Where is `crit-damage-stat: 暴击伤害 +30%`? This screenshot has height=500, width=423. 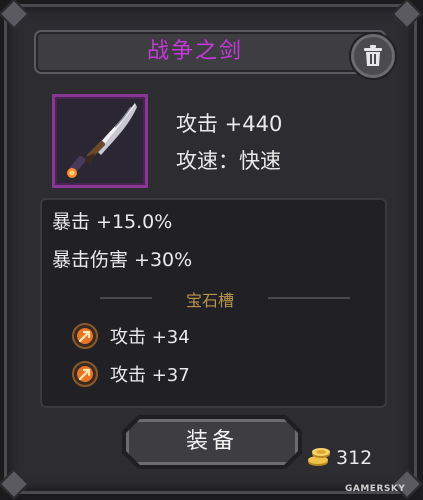 crit-damage-stat: 暴击伤害 +30% is located at coordinates (122, 260).